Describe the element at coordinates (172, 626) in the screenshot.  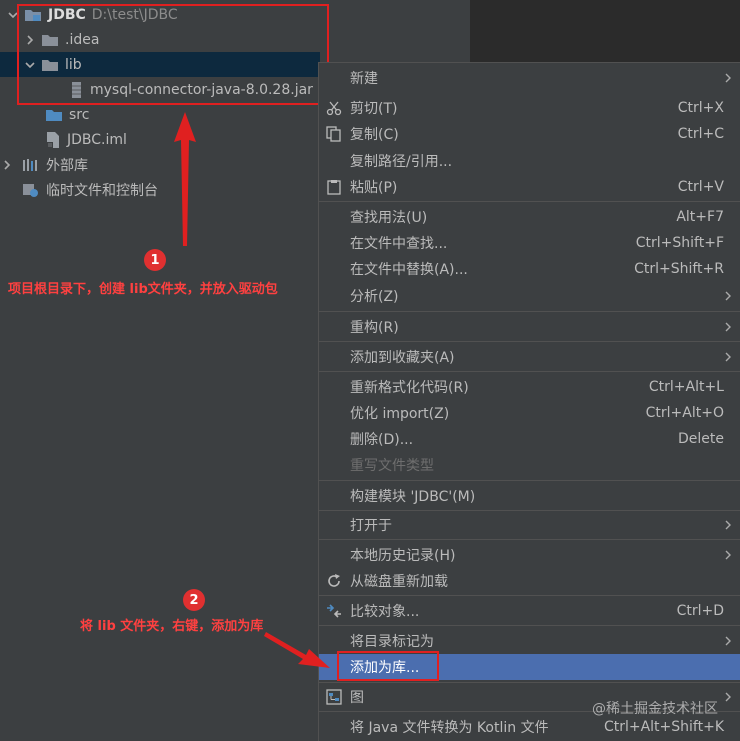
I see `step-2-text: 将 lib 文件夹，右键，添加为库` at that location.